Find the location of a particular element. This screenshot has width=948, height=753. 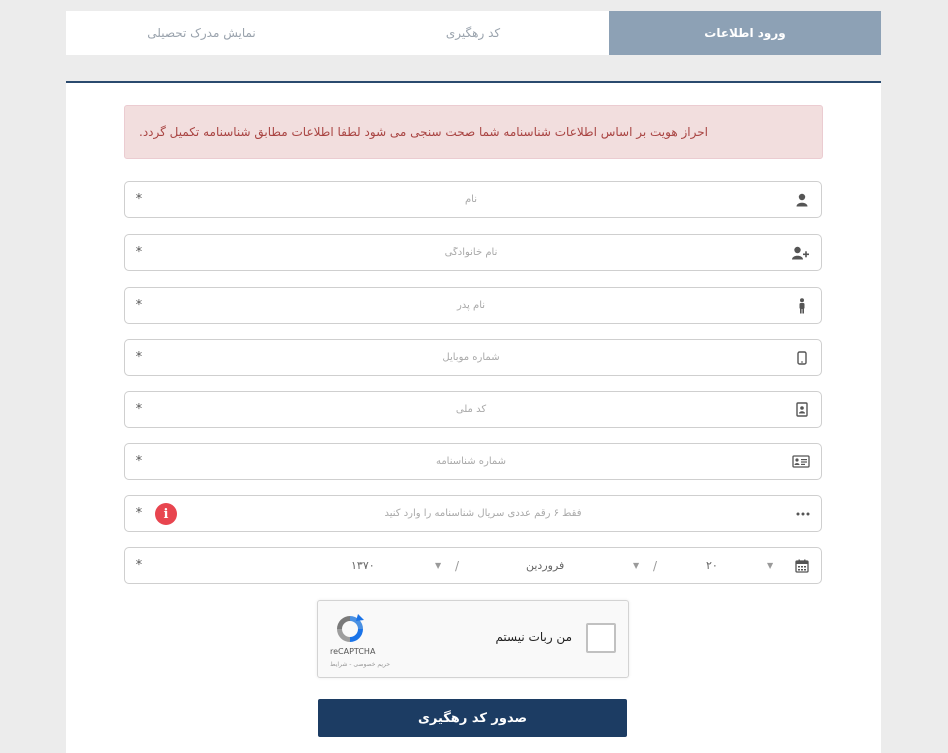

user-plus-icon is located at coordinates (801, 252).